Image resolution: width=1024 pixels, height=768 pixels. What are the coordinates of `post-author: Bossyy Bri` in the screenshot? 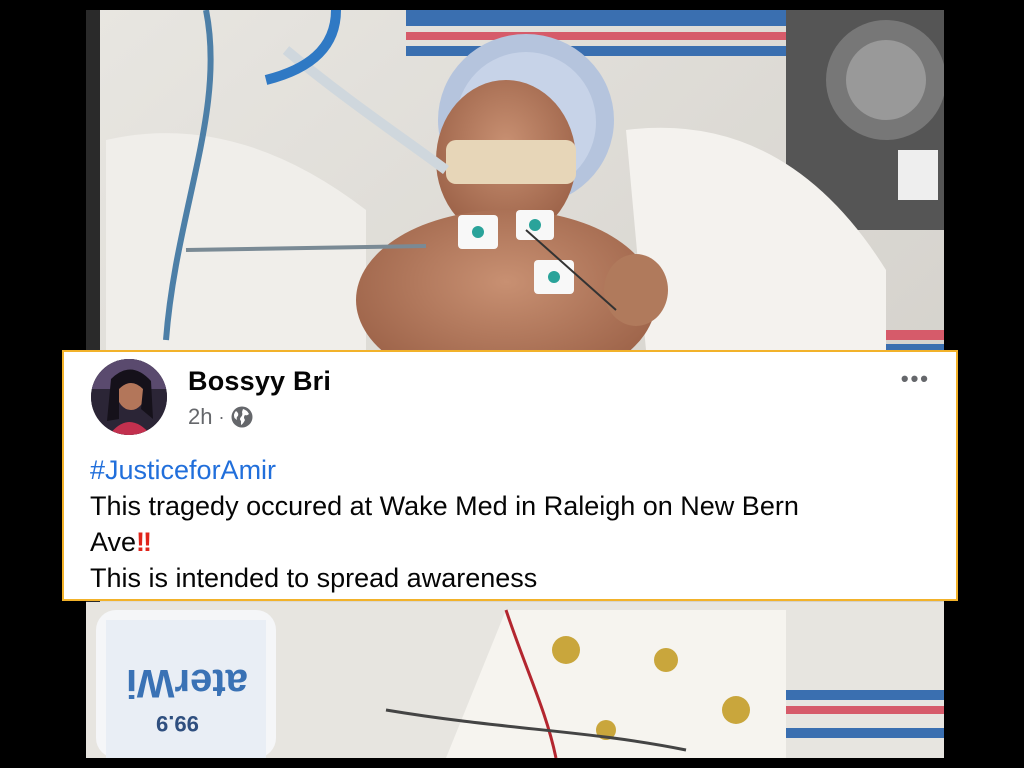 It's located at (259, 381).